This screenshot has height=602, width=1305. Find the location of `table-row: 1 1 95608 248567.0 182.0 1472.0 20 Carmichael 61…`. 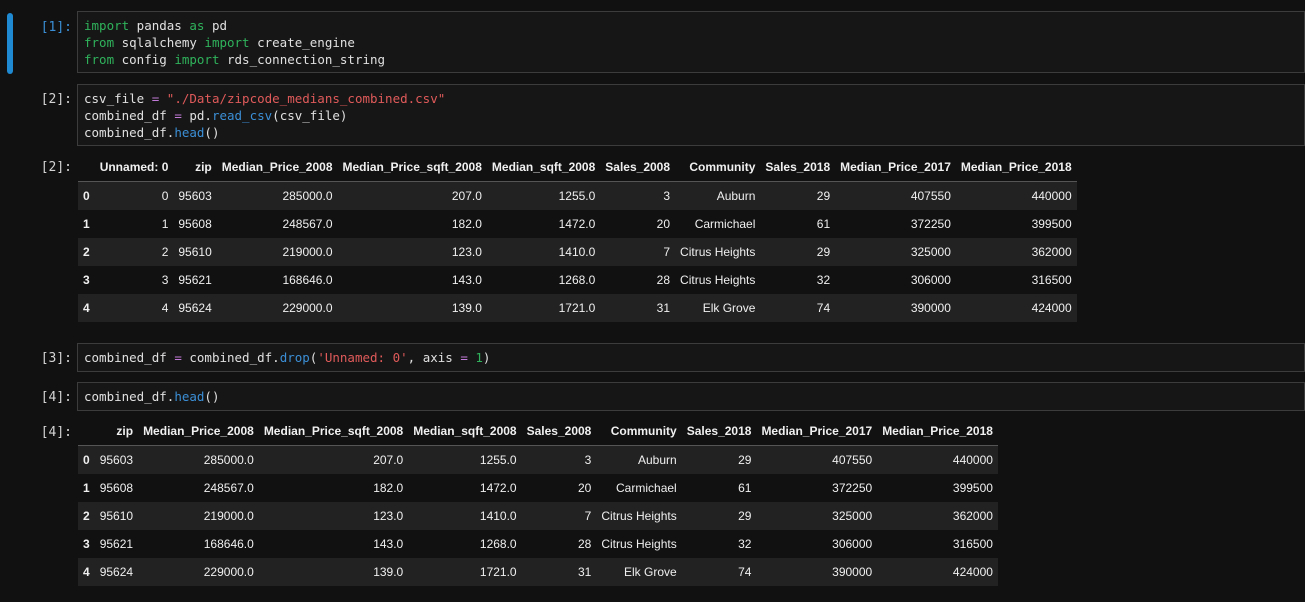

table-row: 1 1 95608 248567.0 182.0 1472.0 20 Carmichael 61… is located at coordinates (577, 224).